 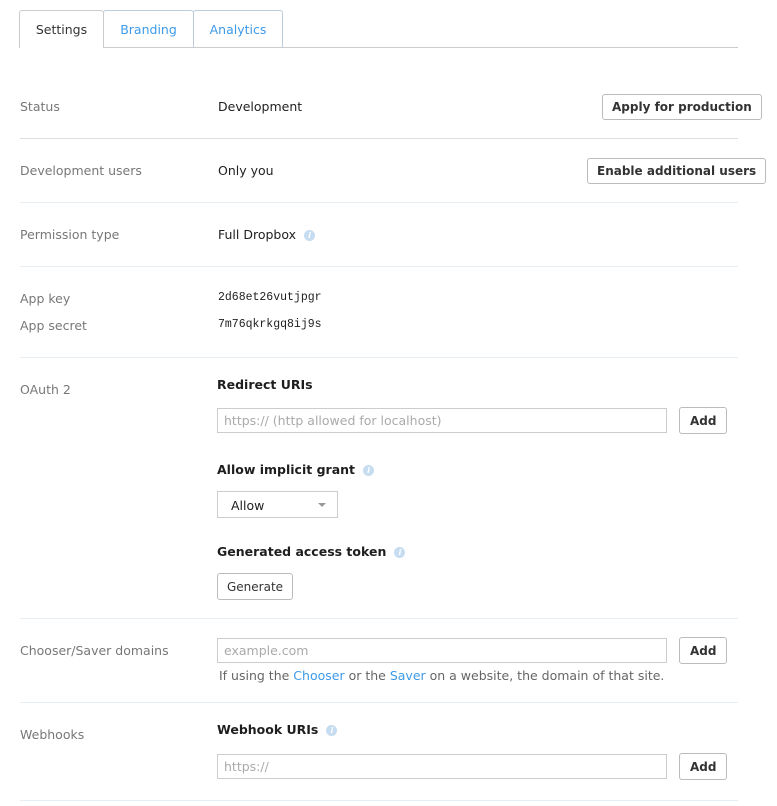 What do you see at coordinates (81, 170) in the screenshot?
I see `development-users-label: Development users` at bounding box center [81, 170].